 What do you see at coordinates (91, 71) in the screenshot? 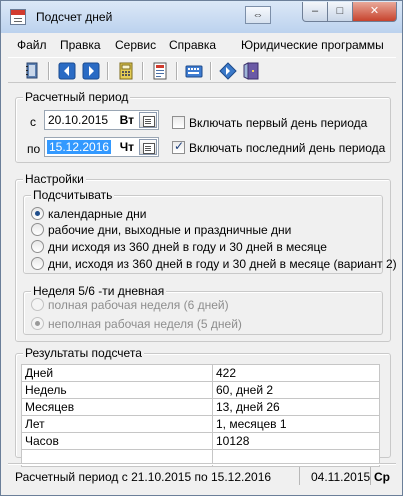
I see `forward-arrow-icon` at bounding box center [91, 71].